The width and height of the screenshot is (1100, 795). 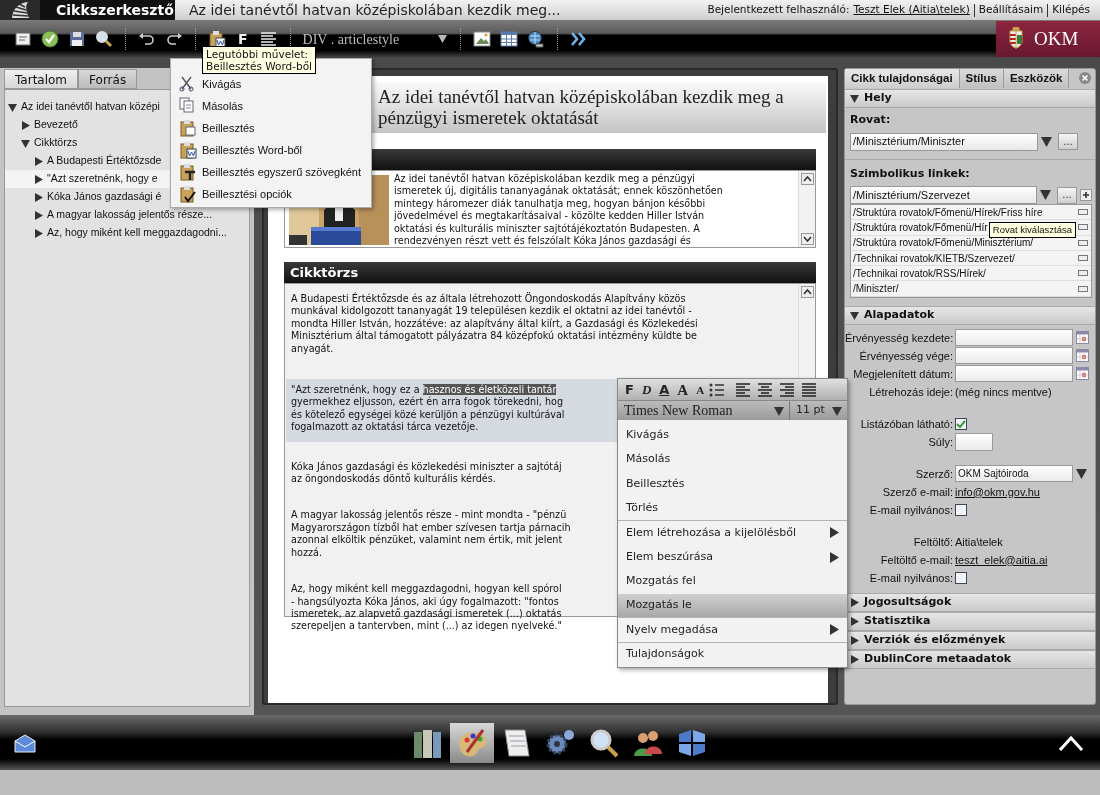 What do you see at coordinates (104, 161) in the screenshot?
I see `tree-item-label: A Budapesti Értéktőzsde` at bounding box center [104, 161].